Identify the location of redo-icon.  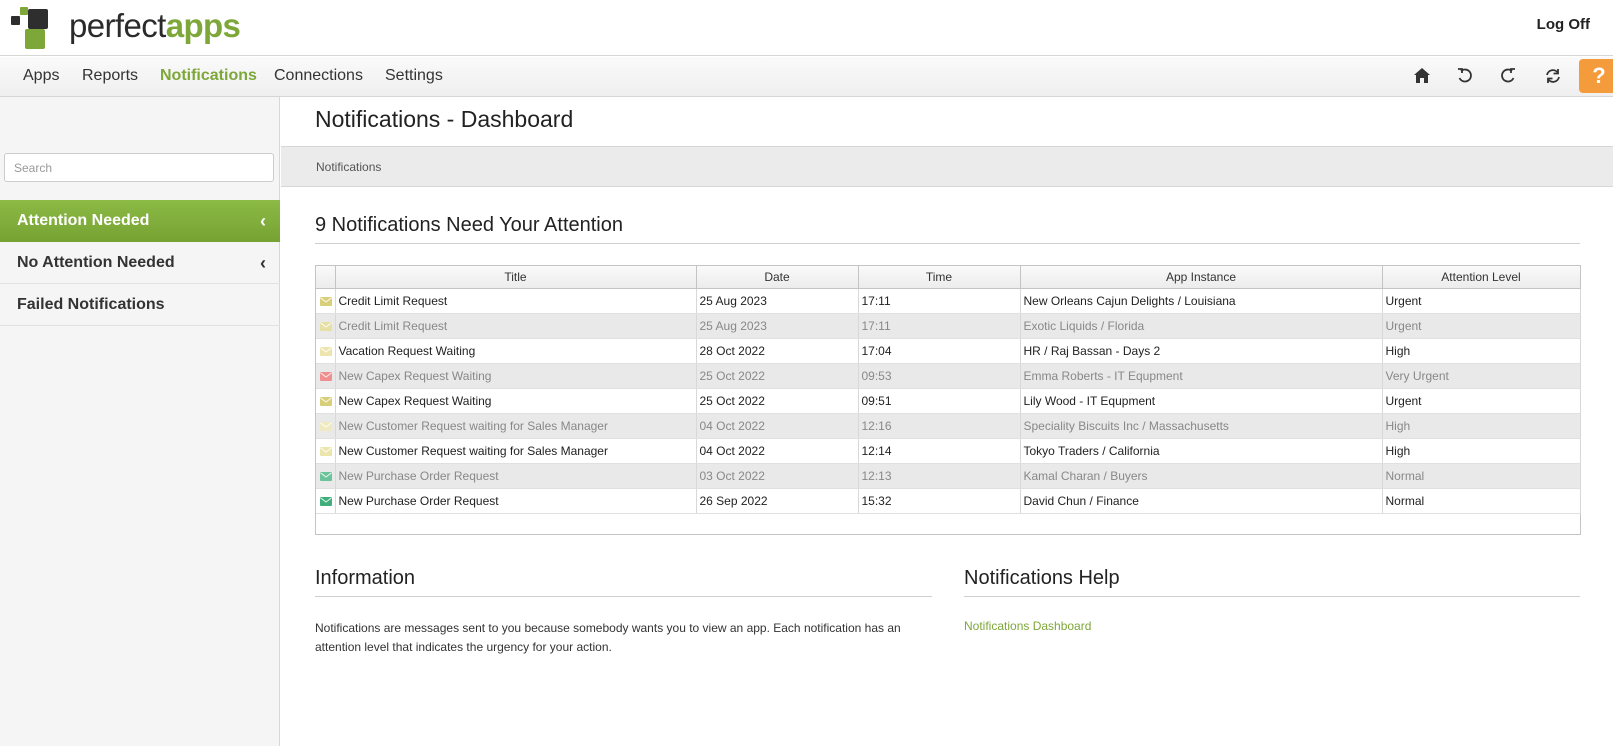
(1508, 76).